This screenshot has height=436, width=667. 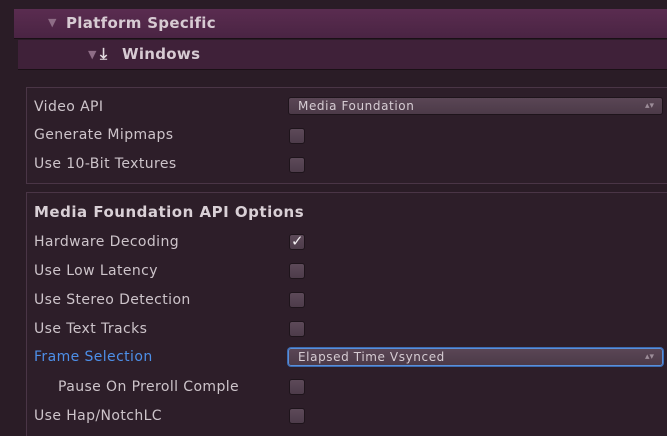 What do you see at coordinates (297, 271) in the screenshot?
I see `low-latency-checkbox` at bounding box center [297, 271].